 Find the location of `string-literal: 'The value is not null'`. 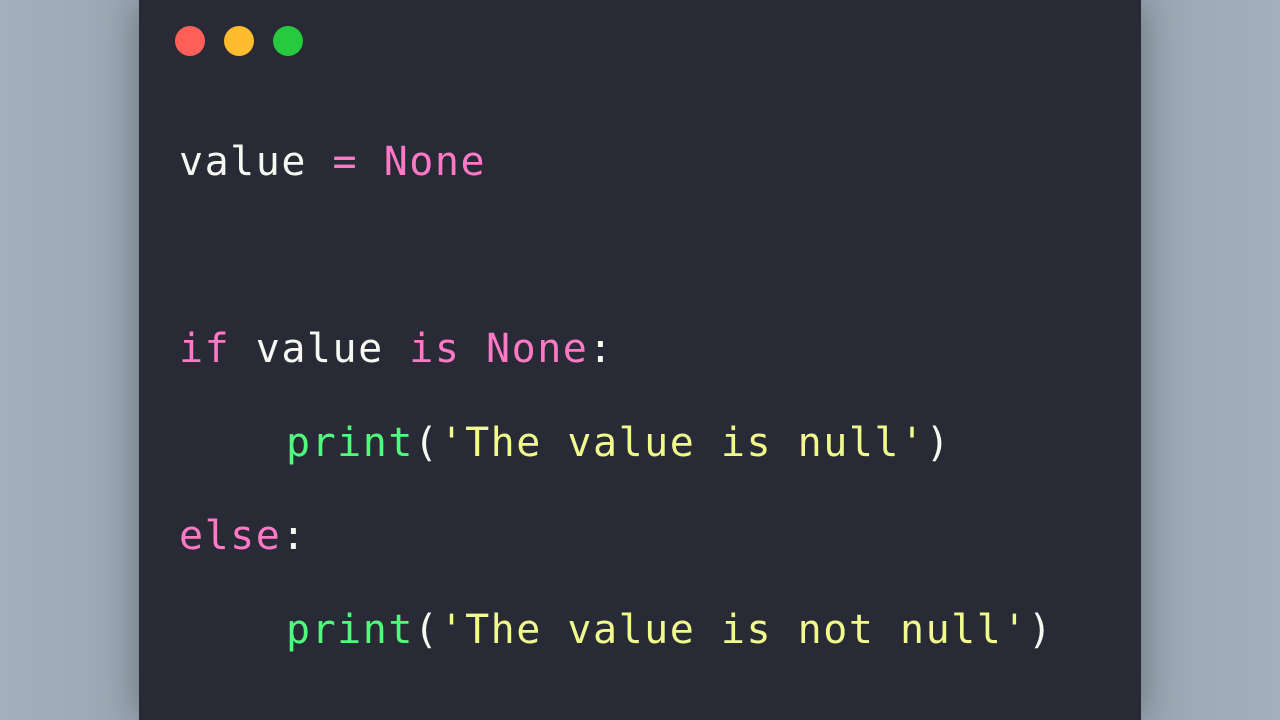

string-literal: 'The value is not null' is located at coordinates (733, 630).